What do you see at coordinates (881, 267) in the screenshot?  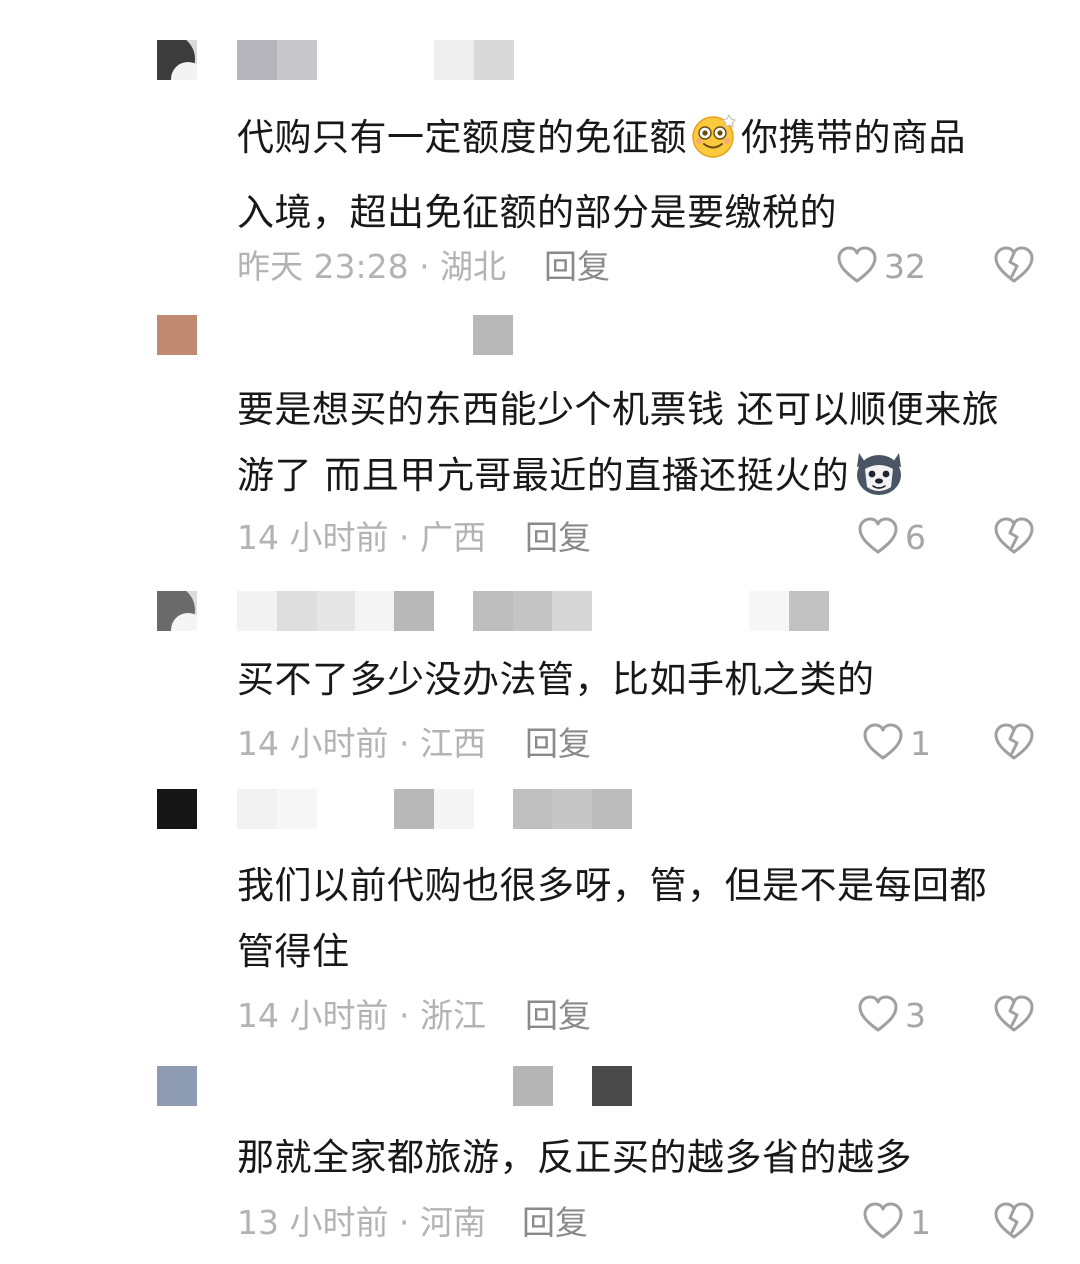 I see `like-button: 32` at bounding box center [881, 267].